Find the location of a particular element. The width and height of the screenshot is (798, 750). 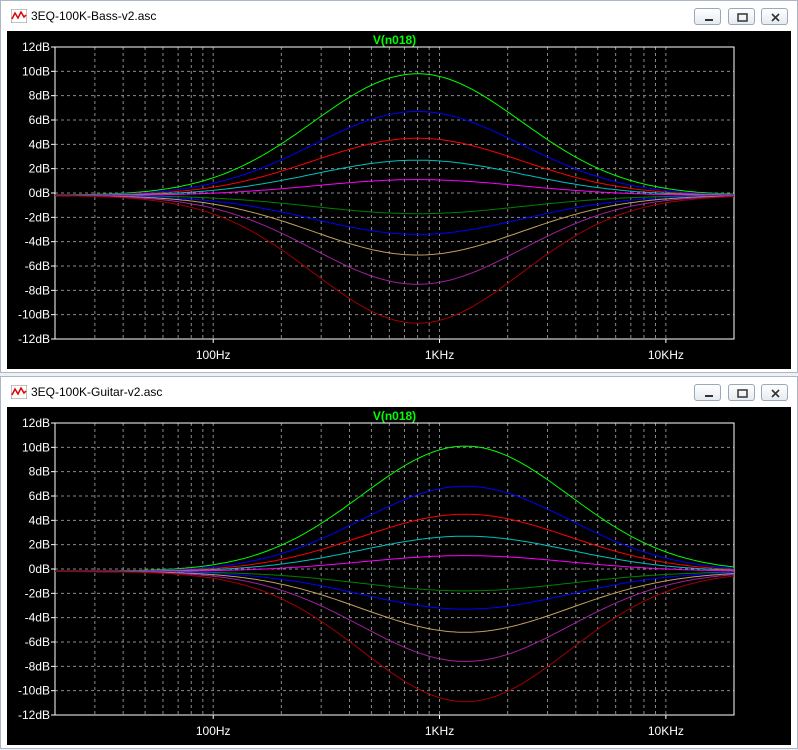

window-title: 3EQ-100K-Bass-v2.asc is located at coordinates (94, 16).